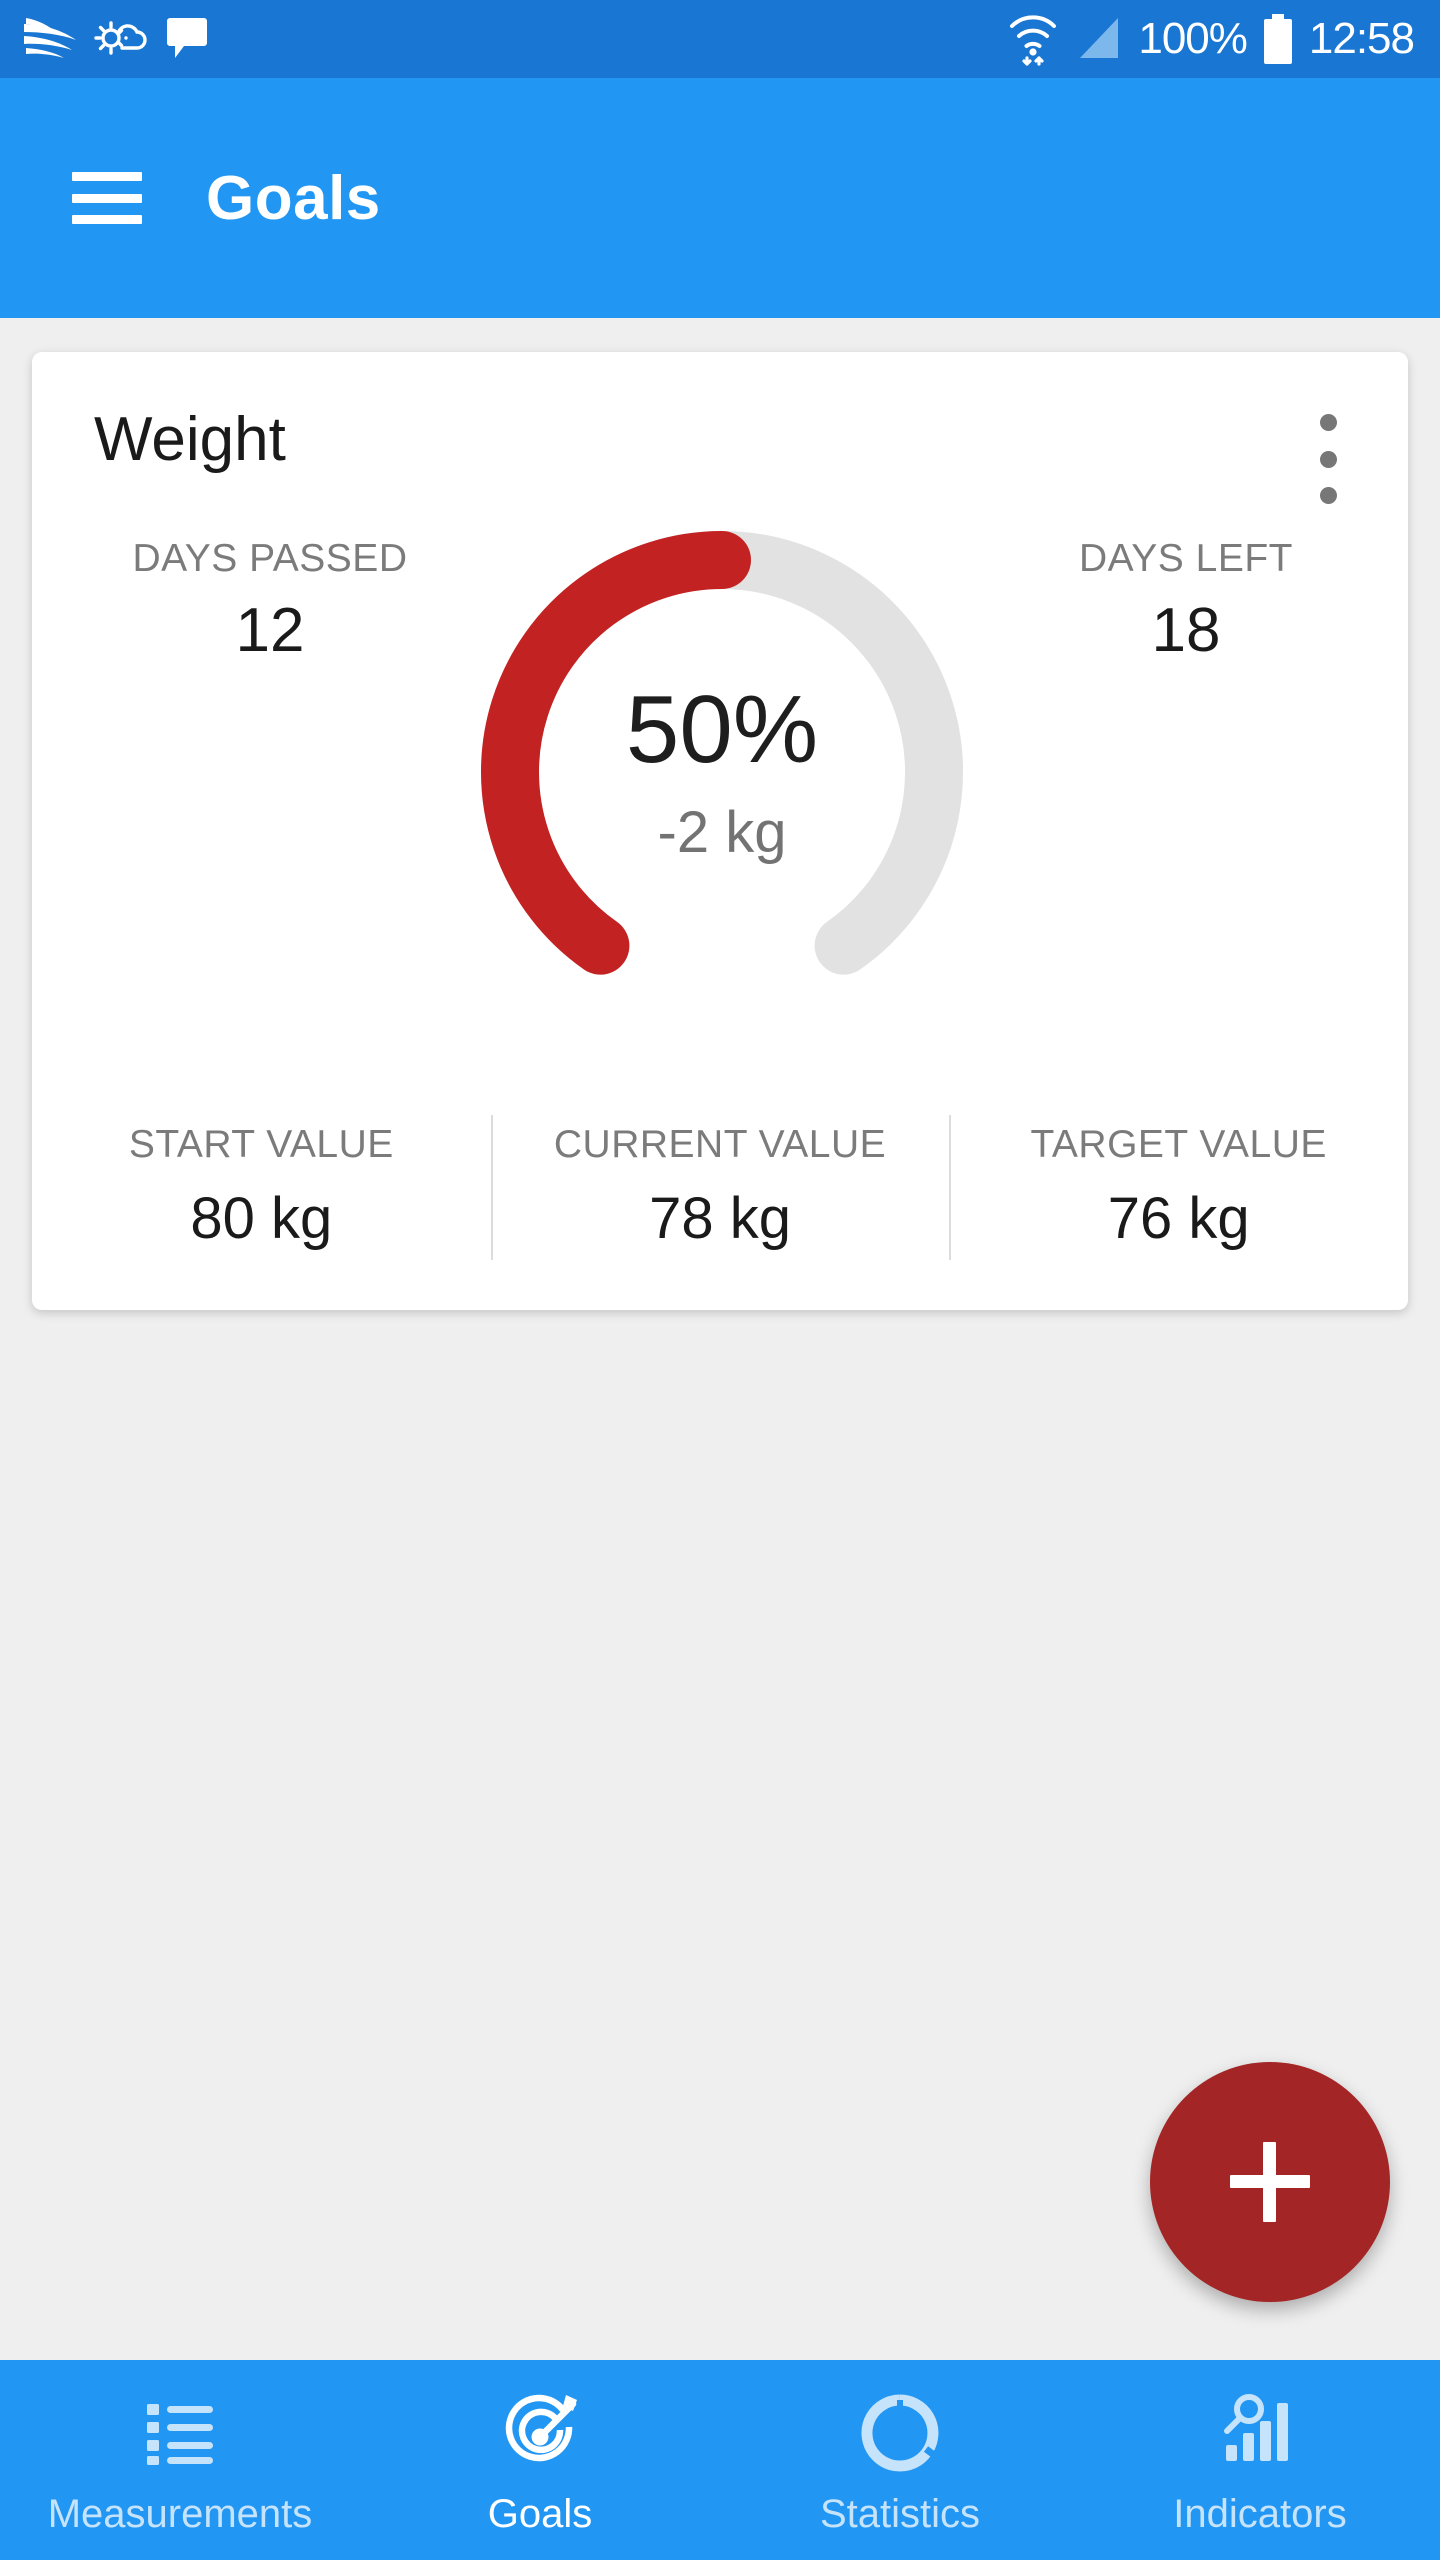  What do you see at coordinates (1099, 38) in the screenshot?
I see `signal-icon` at bounding box center [1099, 38].